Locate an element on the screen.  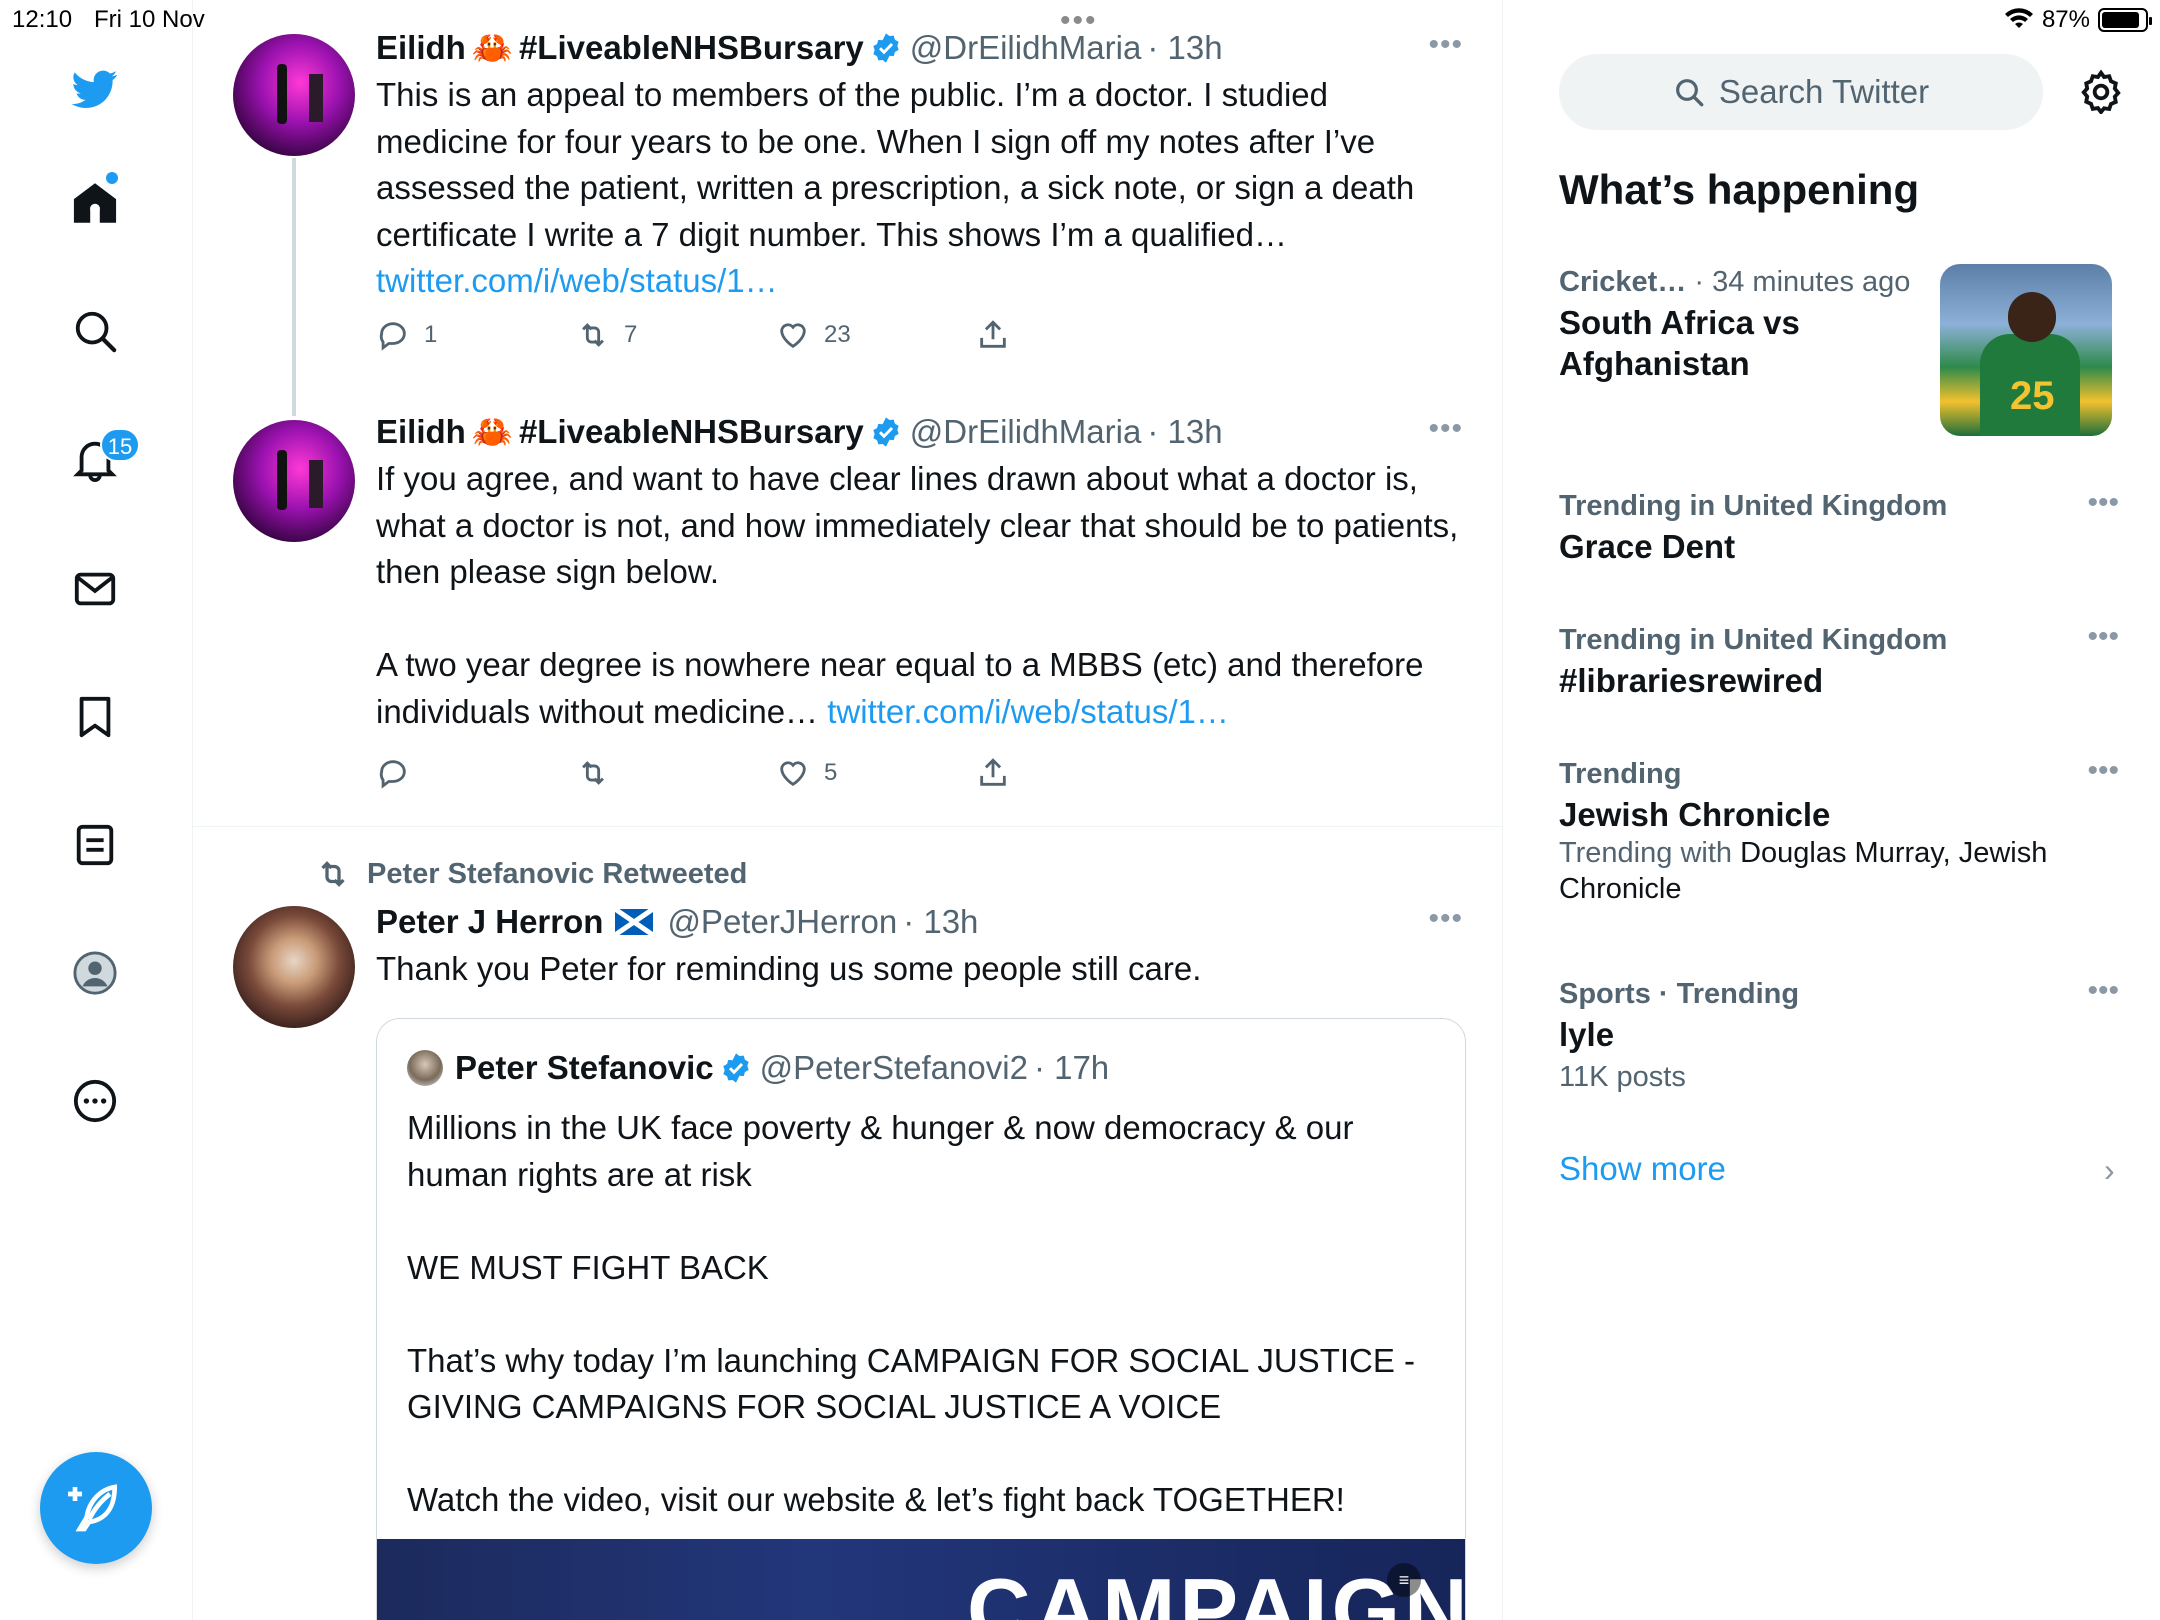
caption-icon: ≡ is located at coordinates (1404, 1580).